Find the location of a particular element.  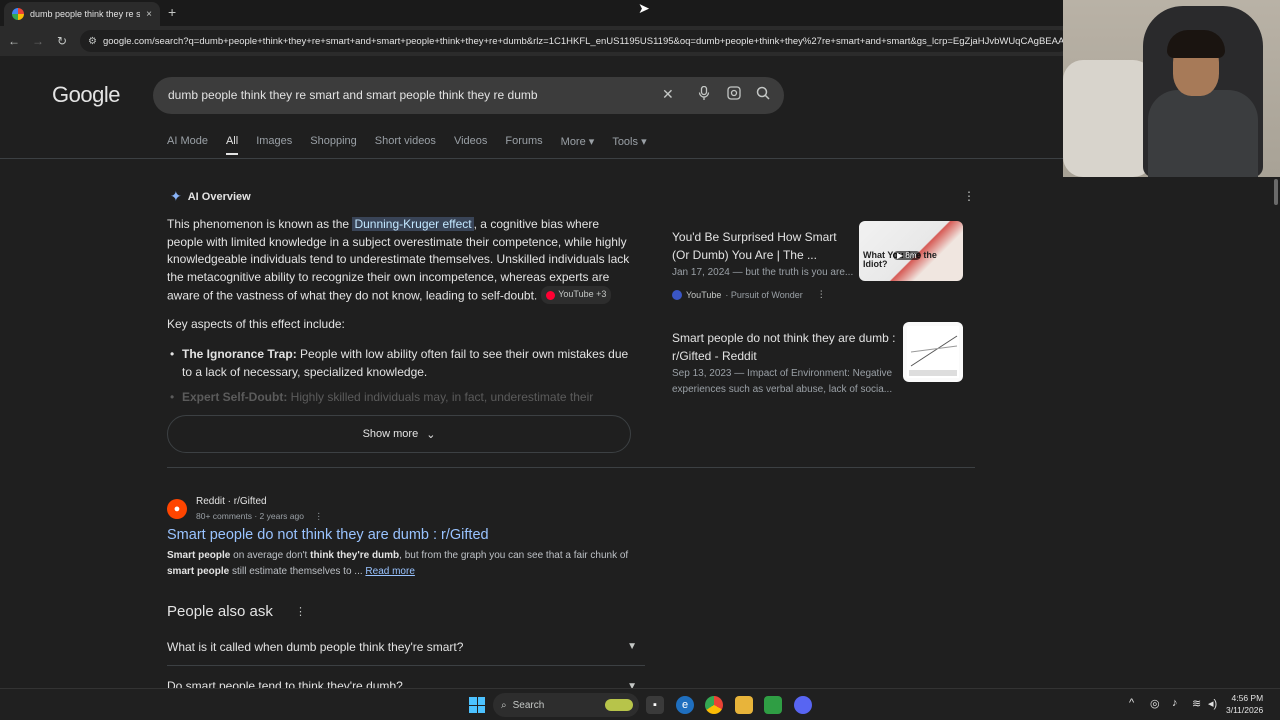

lens-camera-icon is located at coordinates (734, 94).